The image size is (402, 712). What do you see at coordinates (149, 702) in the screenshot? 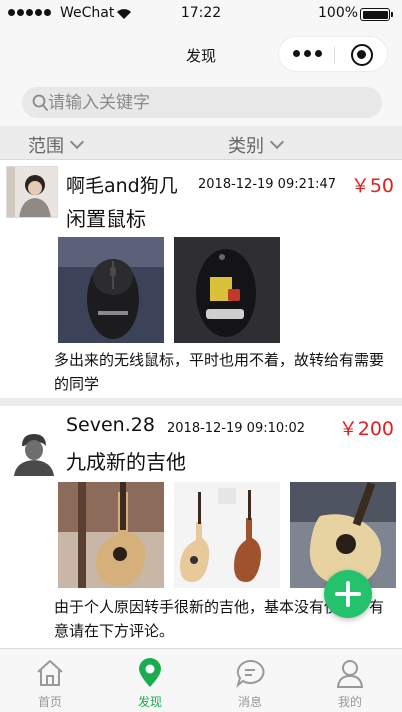
I see `tab-label: 发现` at bounding box center [149, 702].